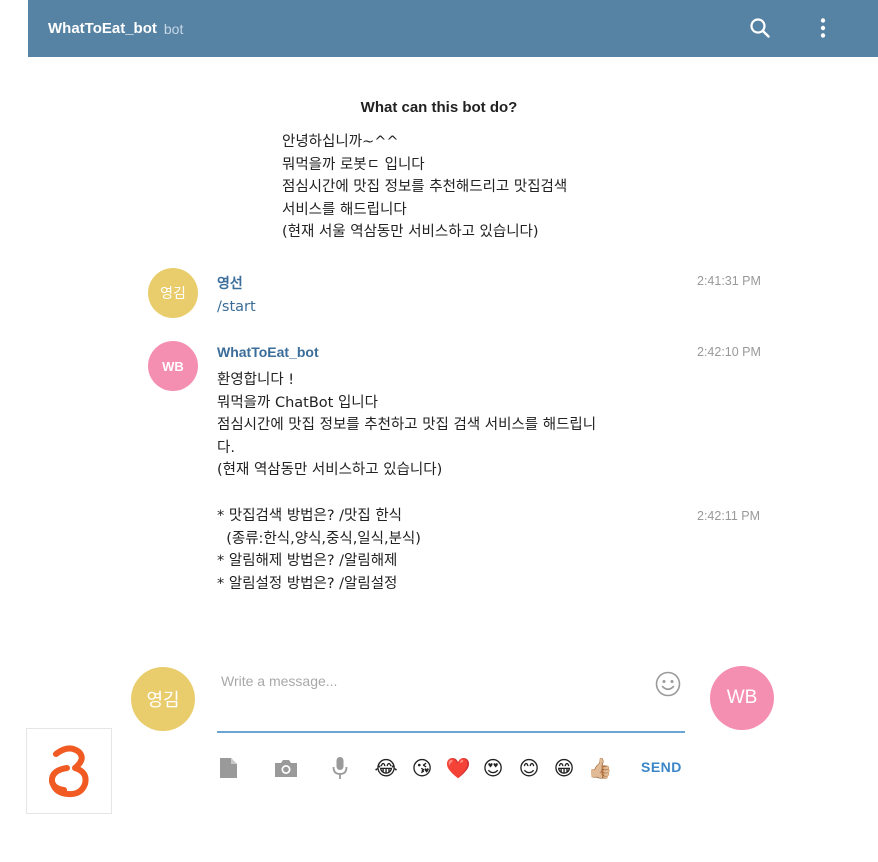 Image resolution: width=878 pixels, height=862 pixels. I want to click on file-icon, so click(228, 768).